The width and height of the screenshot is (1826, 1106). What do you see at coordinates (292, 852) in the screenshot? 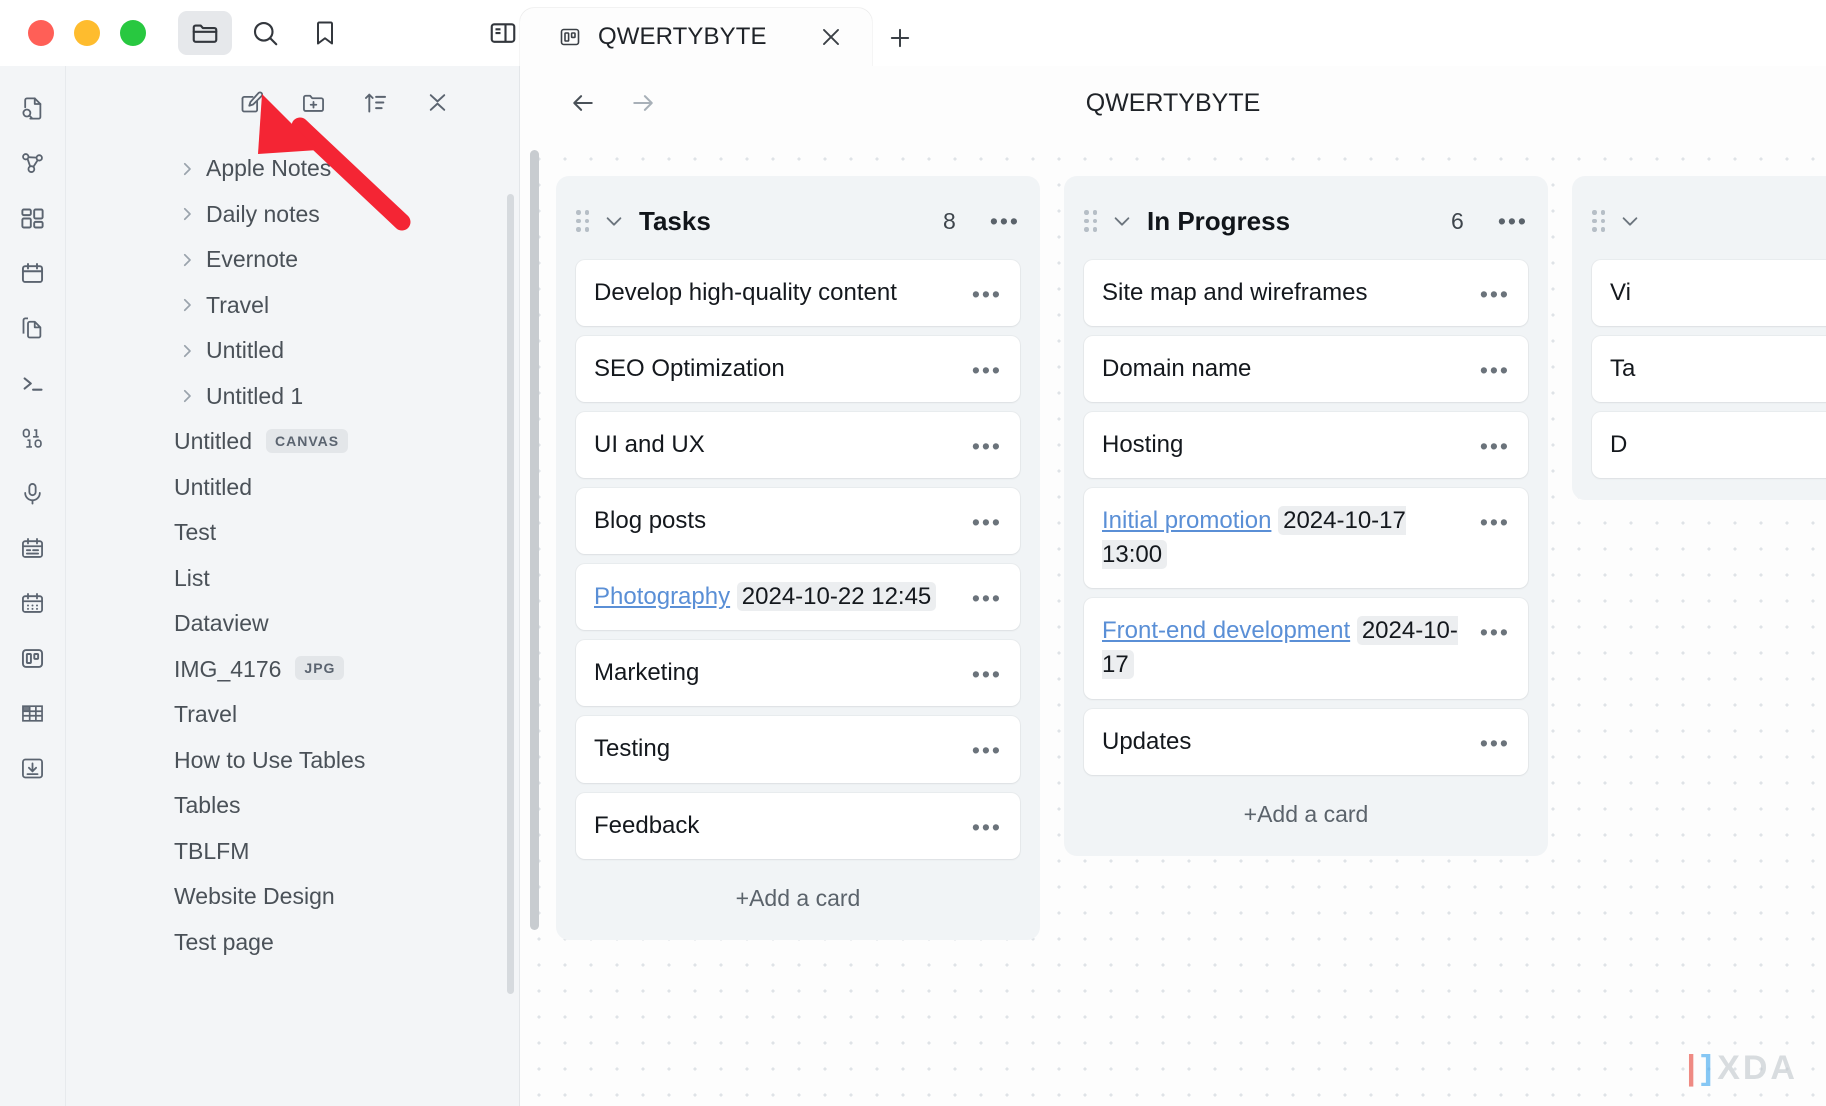
I see `file-tree-item: TBLFM` at bounding box center [292, 852].